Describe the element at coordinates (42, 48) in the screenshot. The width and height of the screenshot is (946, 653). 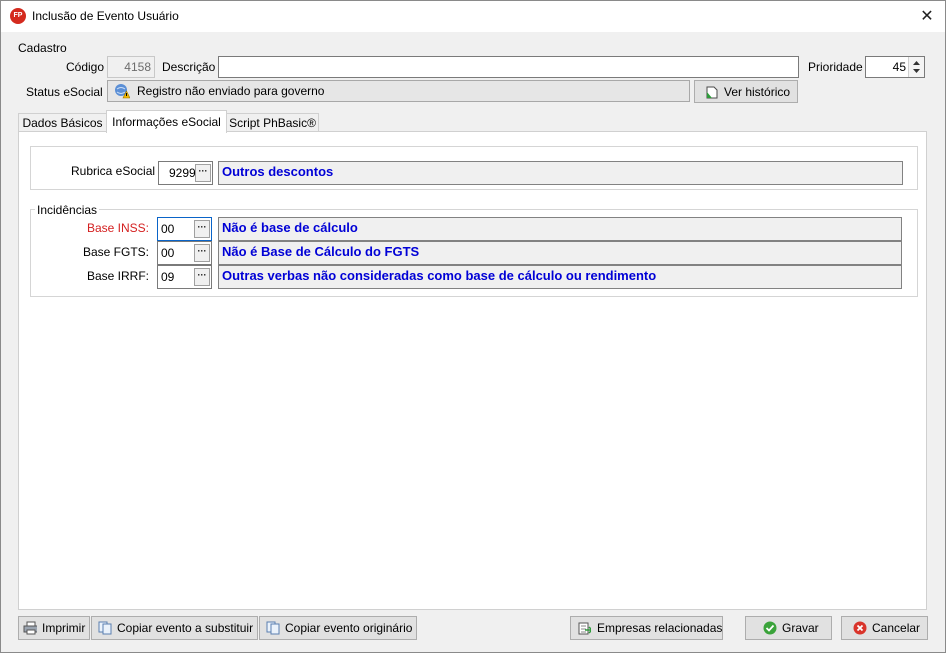
I see `cadastro-group-label: Cadastro` at that location.